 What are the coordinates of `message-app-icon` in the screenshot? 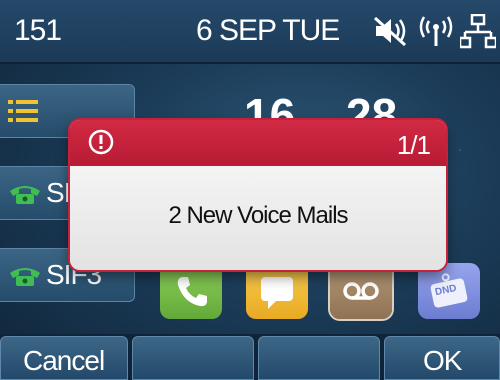 It's located at (277, 293).